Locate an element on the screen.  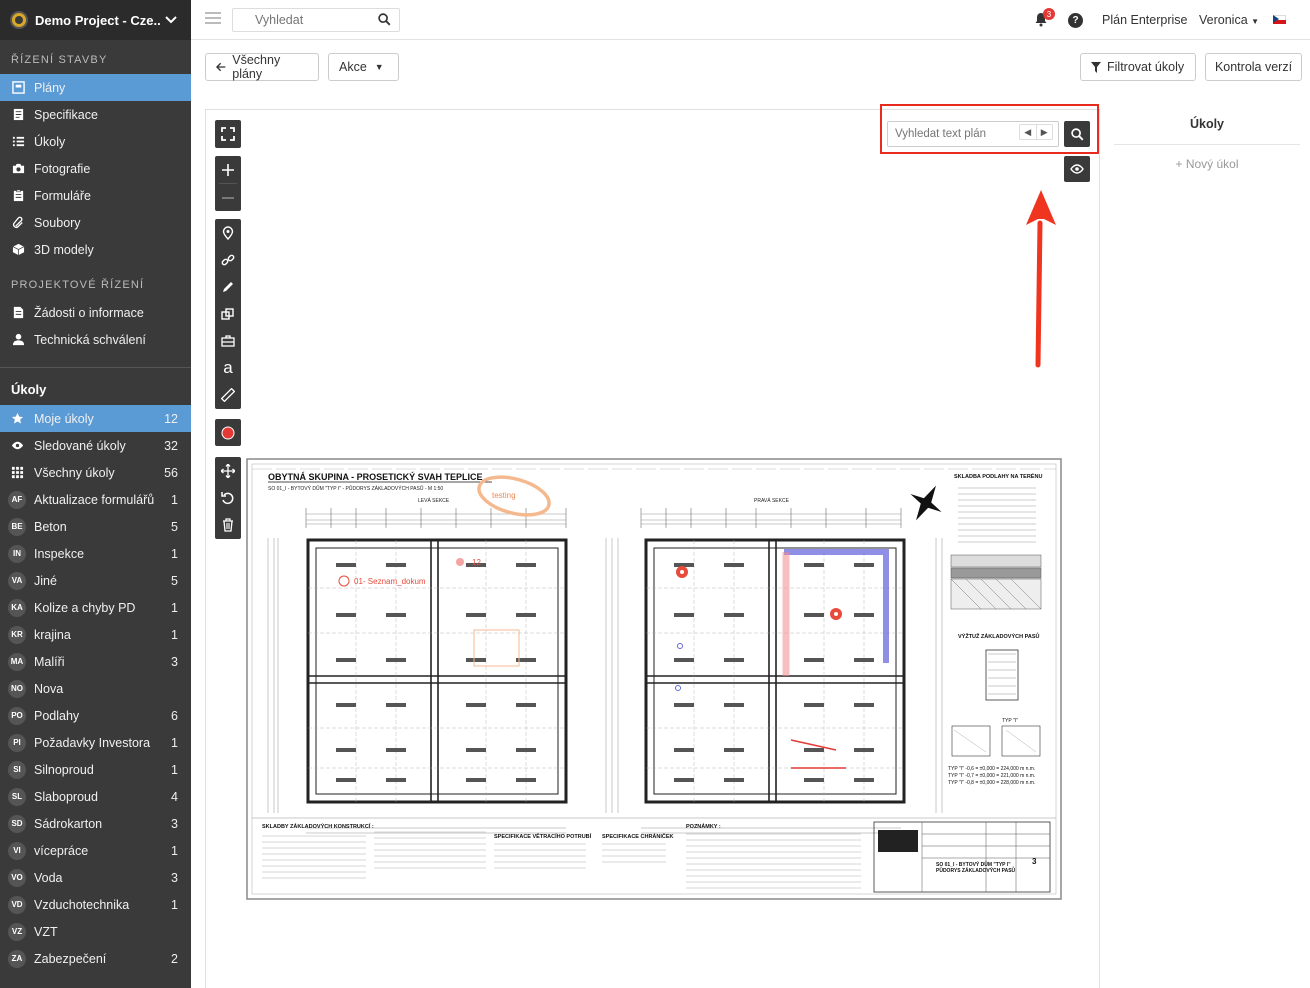
plans-icon is located at coordinates (18, 88).